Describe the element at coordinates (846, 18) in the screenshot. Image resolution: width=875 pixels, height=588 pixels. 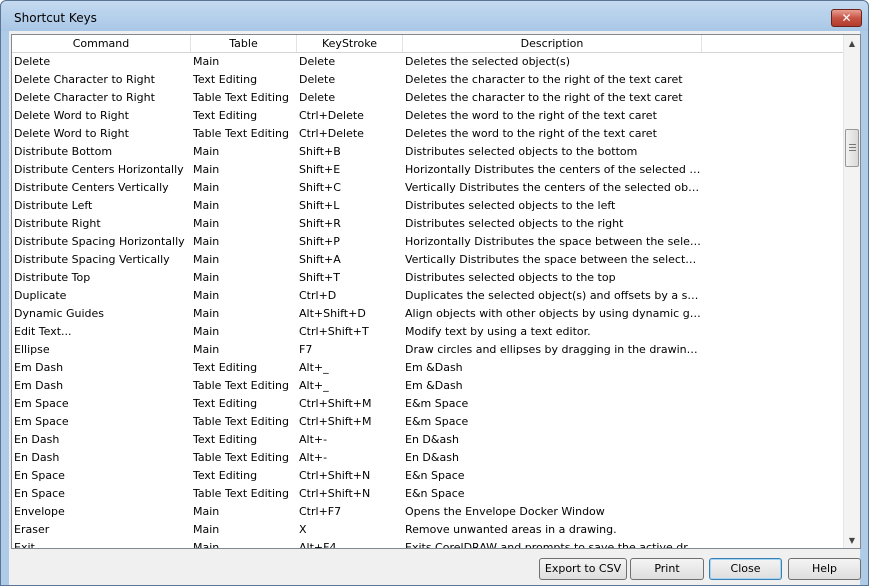
I see `close-window-button: ✕` at that location.